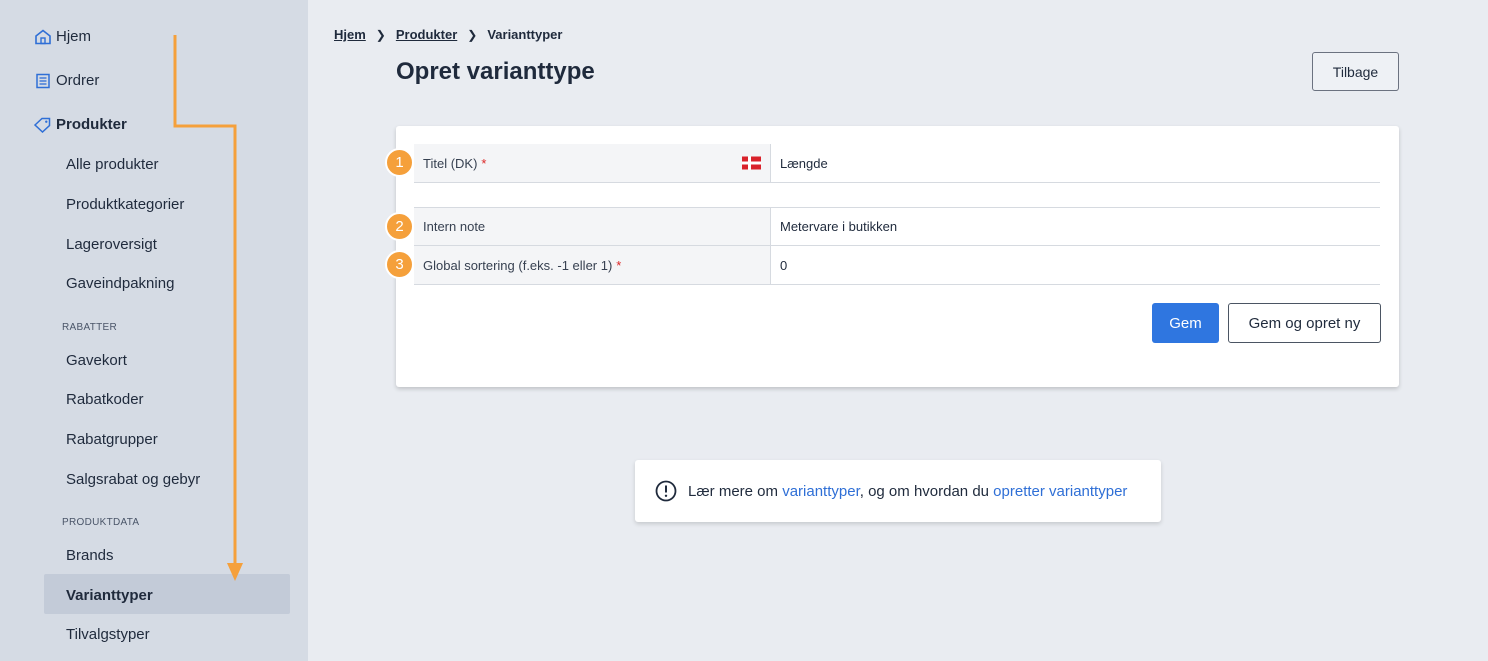 The height and width of the screenshot is (661, 1488). What do you see at coordinates (120, 283) in the screenshot?
I see `sidebar-item-gift-wrapping: Gaveindpakning` at bounding box center [120, 283].